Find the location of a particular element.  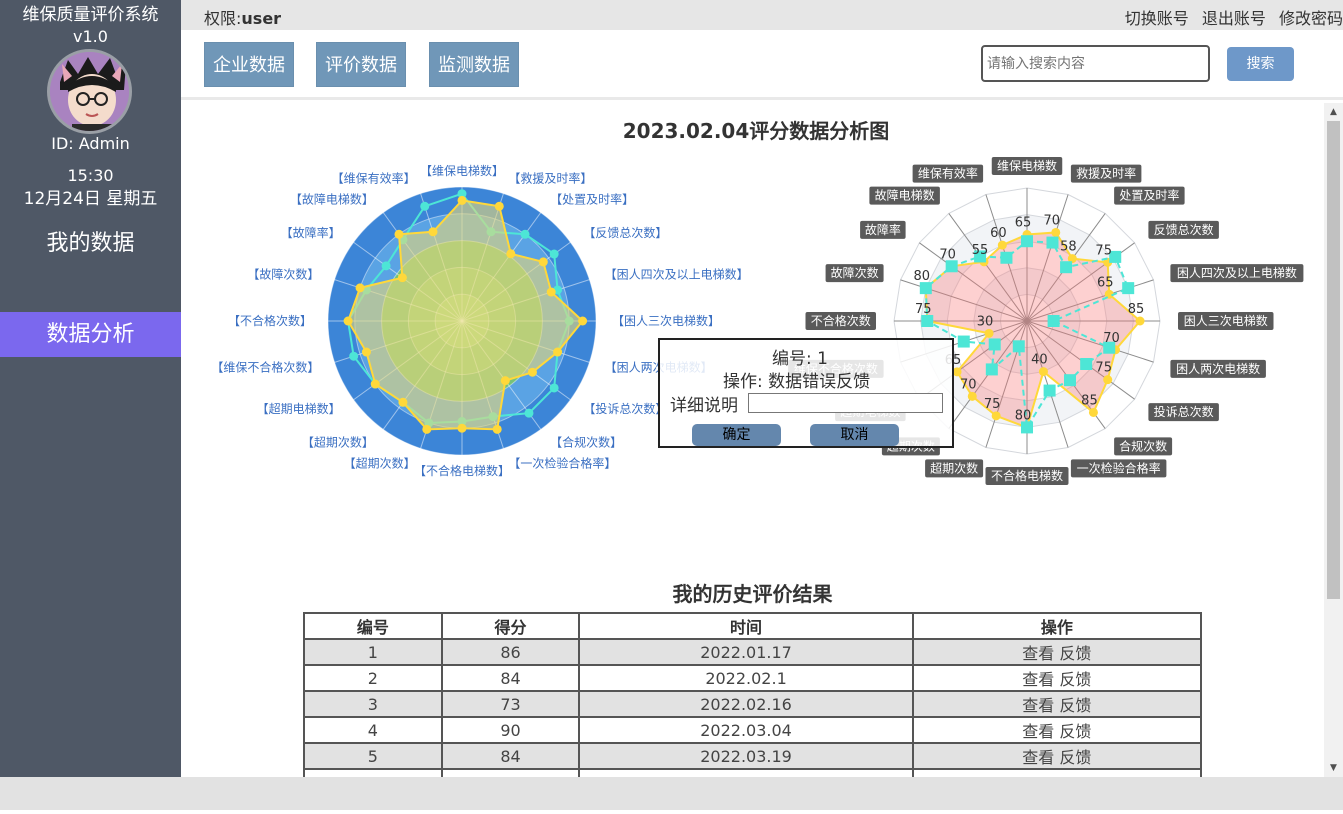

header-operation: 操作 is located at coordinates (1057, 626).